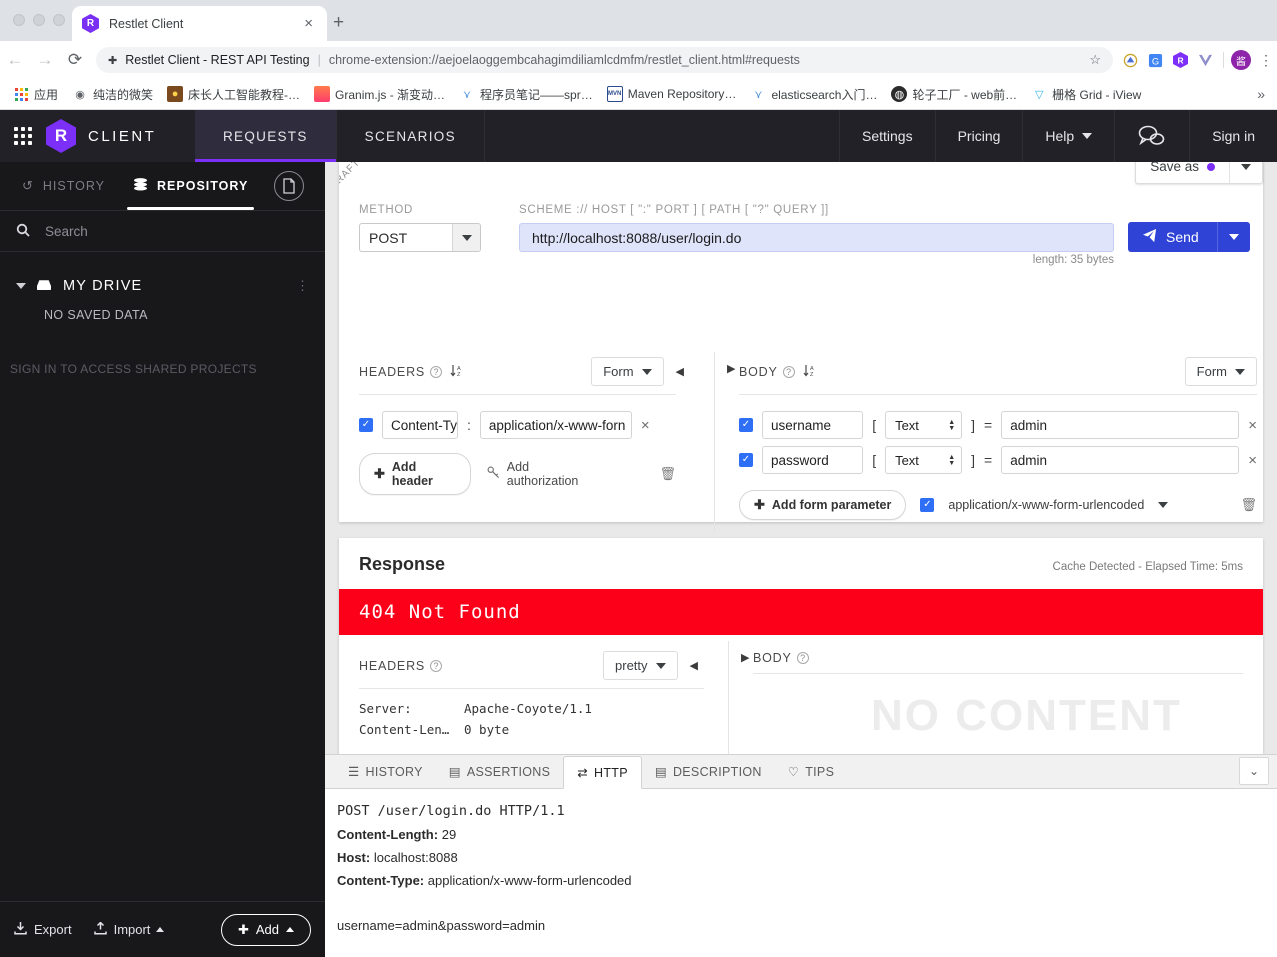 This screenshot has height=957, width=1277. What do you see at coordinates (199, 23) in the screenshot?
I see `browser-tab: R Restlet Client ×` at bounding box center [199, 23].